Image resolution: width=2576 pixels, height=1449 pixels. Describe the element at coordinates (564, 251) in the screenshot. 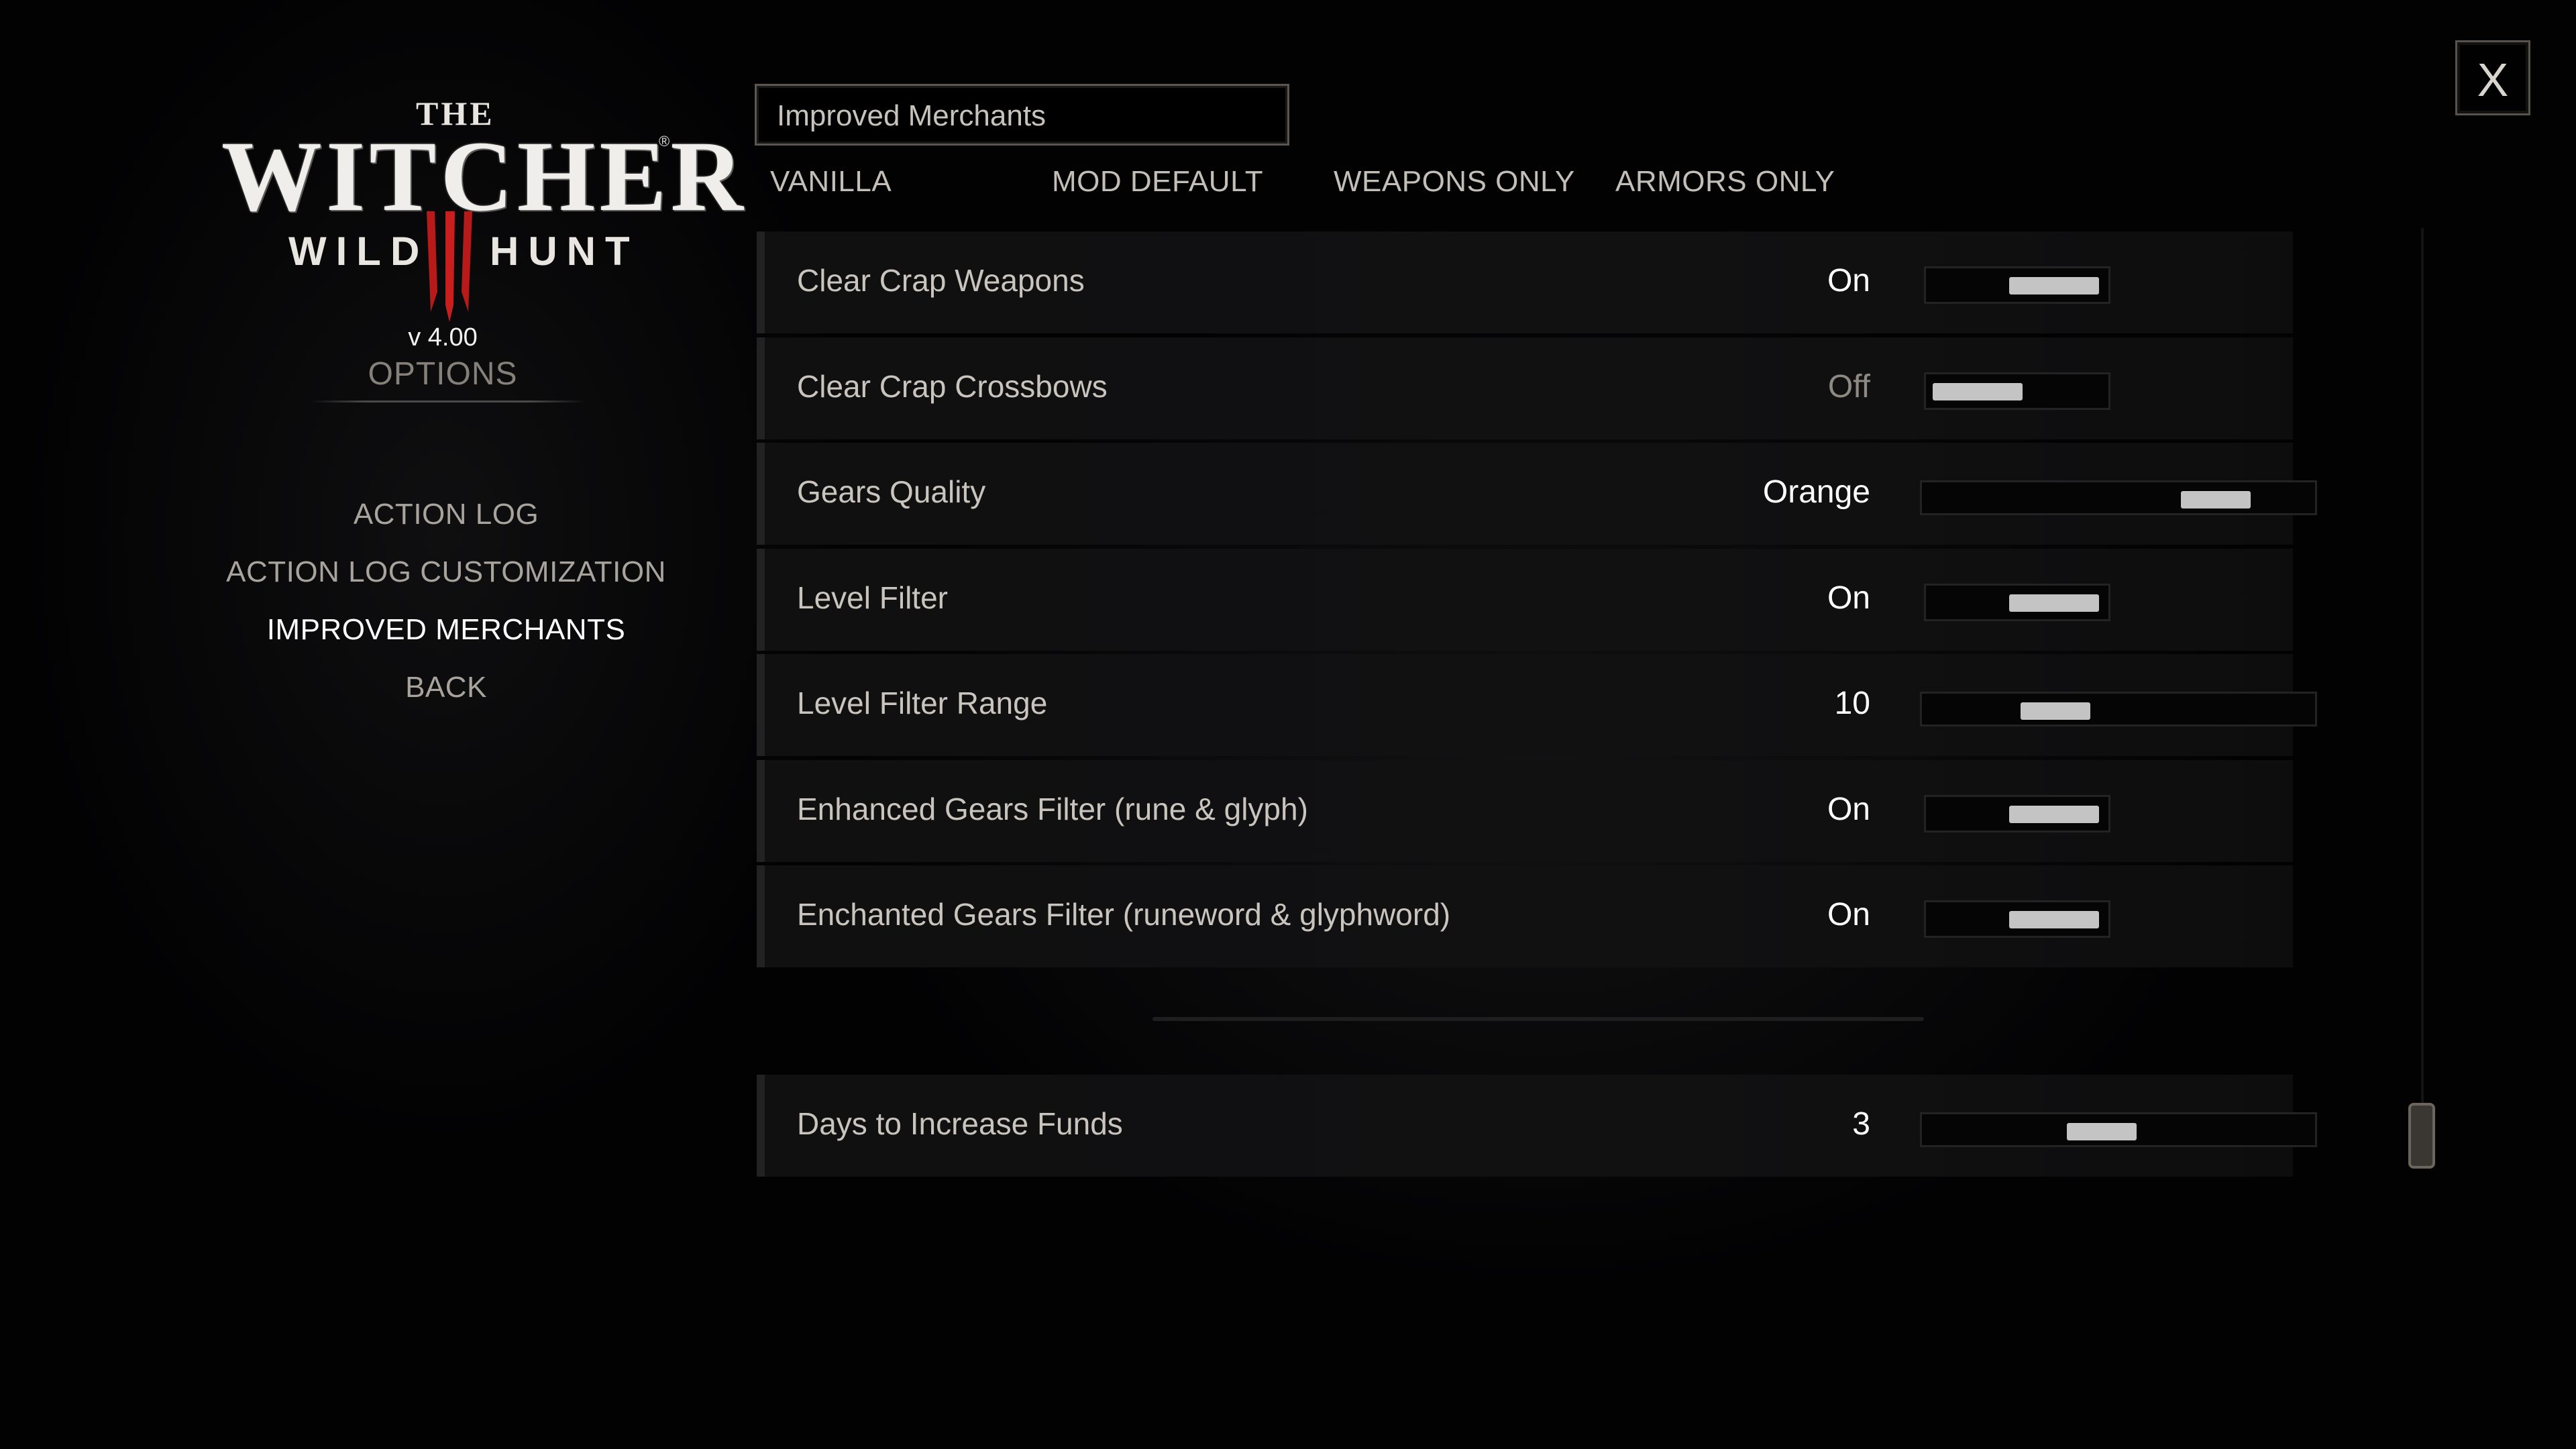

I see `logo-hunt: HUNT` at that location.